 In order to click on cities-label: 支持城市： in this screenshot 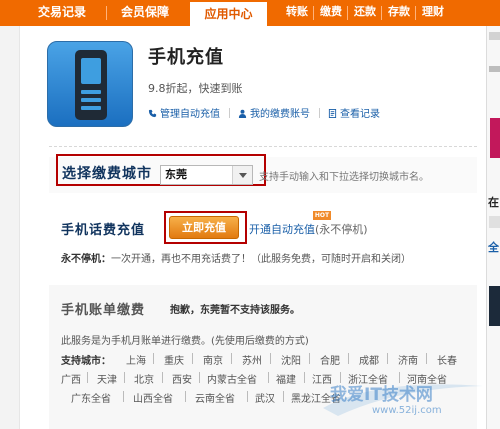, I will do `click(86, 361)`.